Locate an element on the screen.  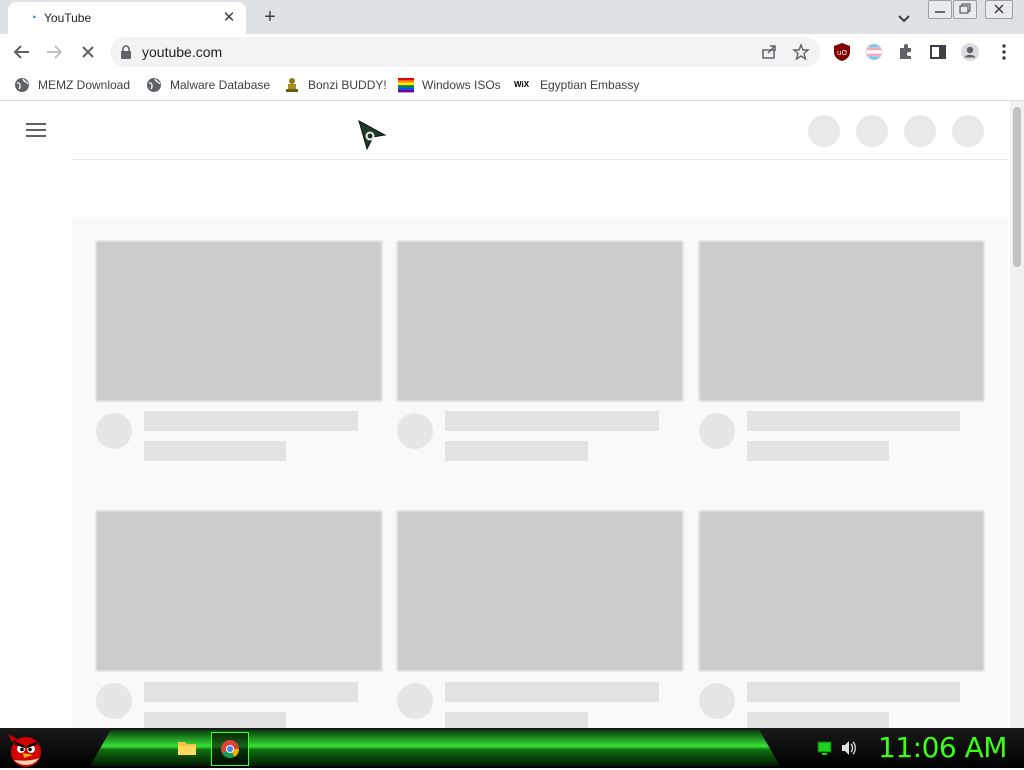
bookmark-windows-isos: Windows ISOs is located at coordinates (449, 85).